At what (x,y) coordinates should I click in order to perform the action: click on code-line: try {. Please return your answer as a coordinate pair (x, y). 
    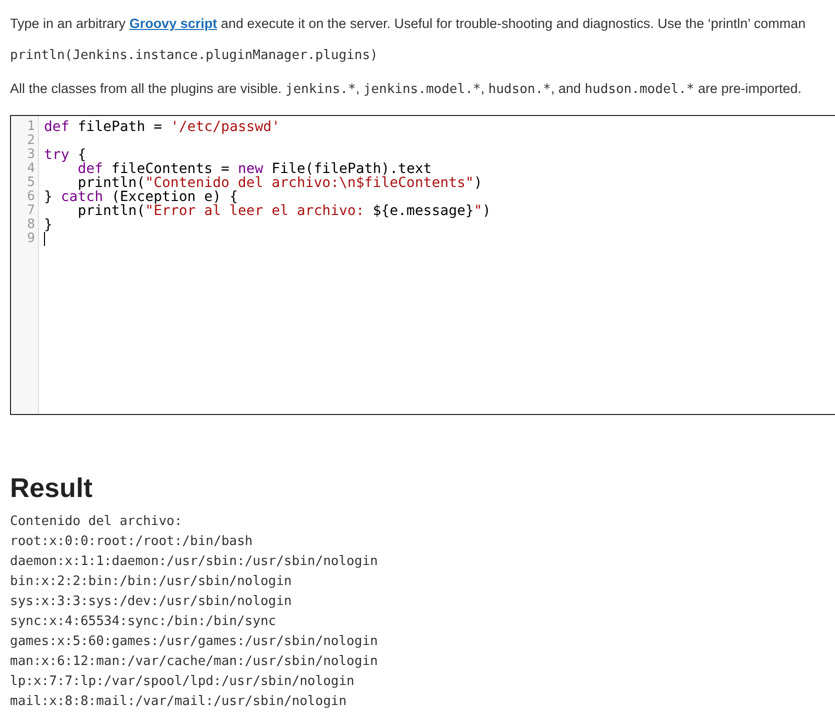
    Looking at the image, I should click on (65, 155).